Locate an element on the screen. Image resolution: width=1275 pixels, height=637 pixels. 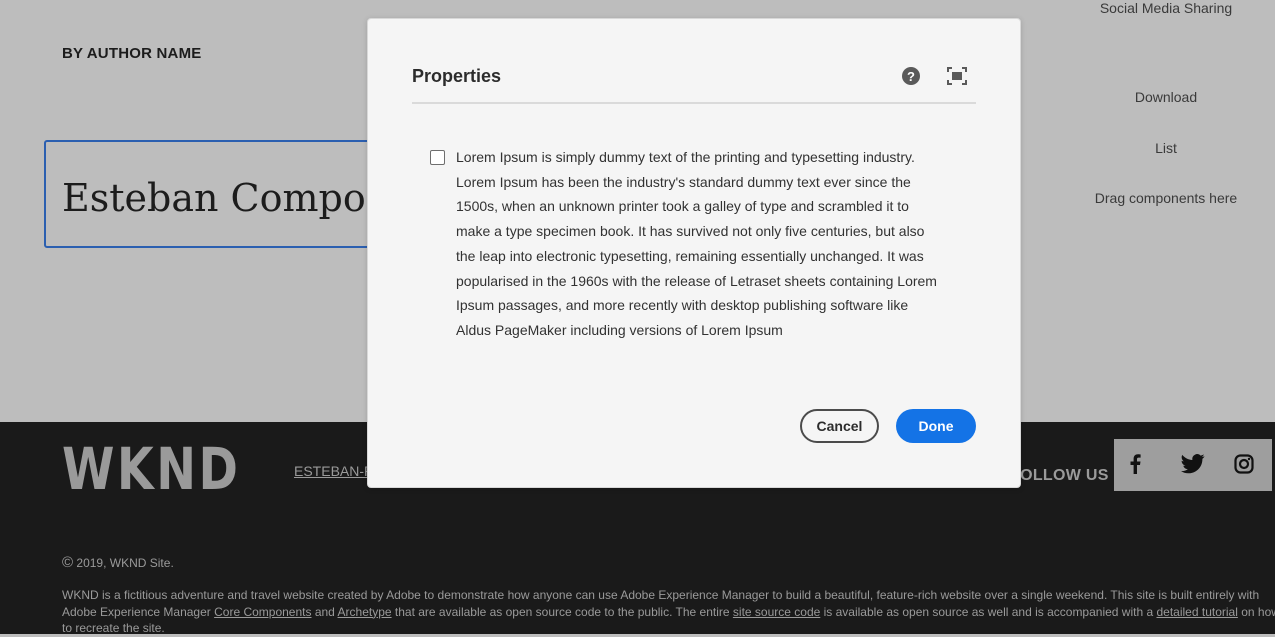
footer-desc-text: and is located at coordinates (324, 611).